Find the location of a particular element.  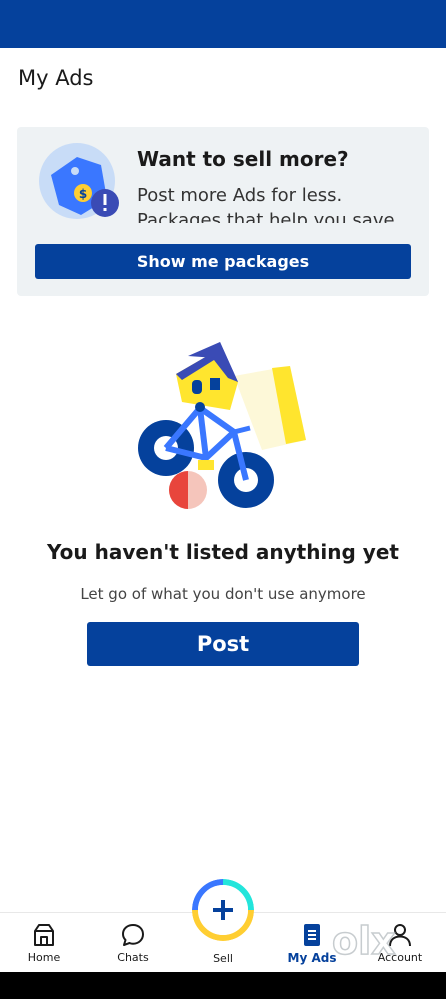

chat-icon is located at coordinates (133, 935).